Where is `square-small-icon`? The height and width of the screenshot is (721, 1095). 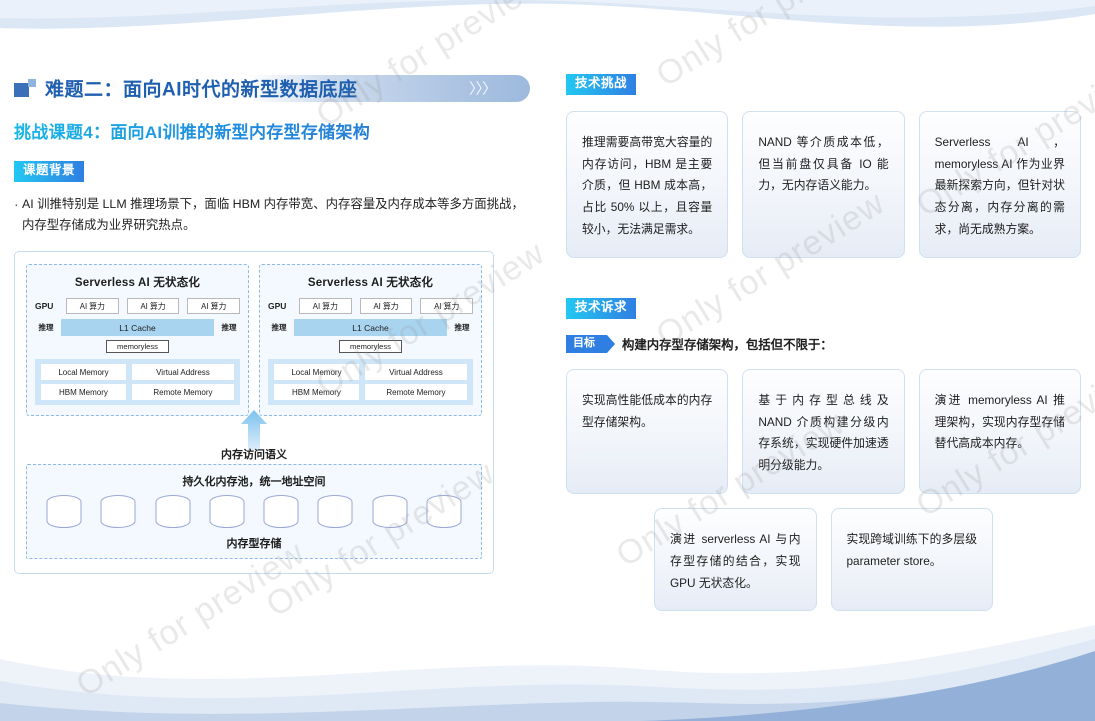
square-small-icon is located at coordinates (32, 83).